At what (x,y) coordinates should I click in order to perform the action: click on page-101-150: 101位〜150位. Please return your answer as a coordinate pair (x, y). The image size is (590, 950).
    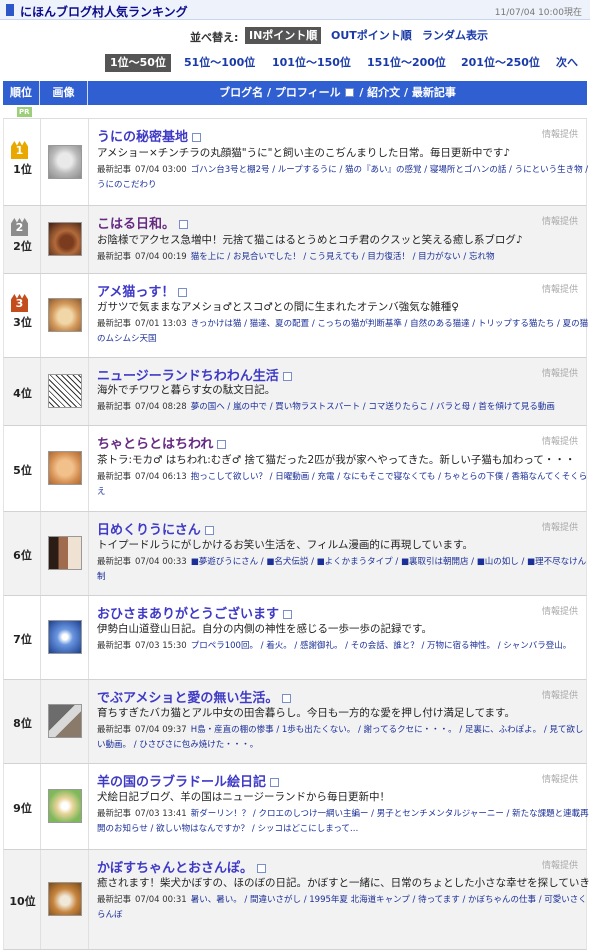
    Looking at the image, I should click on (311, 63).